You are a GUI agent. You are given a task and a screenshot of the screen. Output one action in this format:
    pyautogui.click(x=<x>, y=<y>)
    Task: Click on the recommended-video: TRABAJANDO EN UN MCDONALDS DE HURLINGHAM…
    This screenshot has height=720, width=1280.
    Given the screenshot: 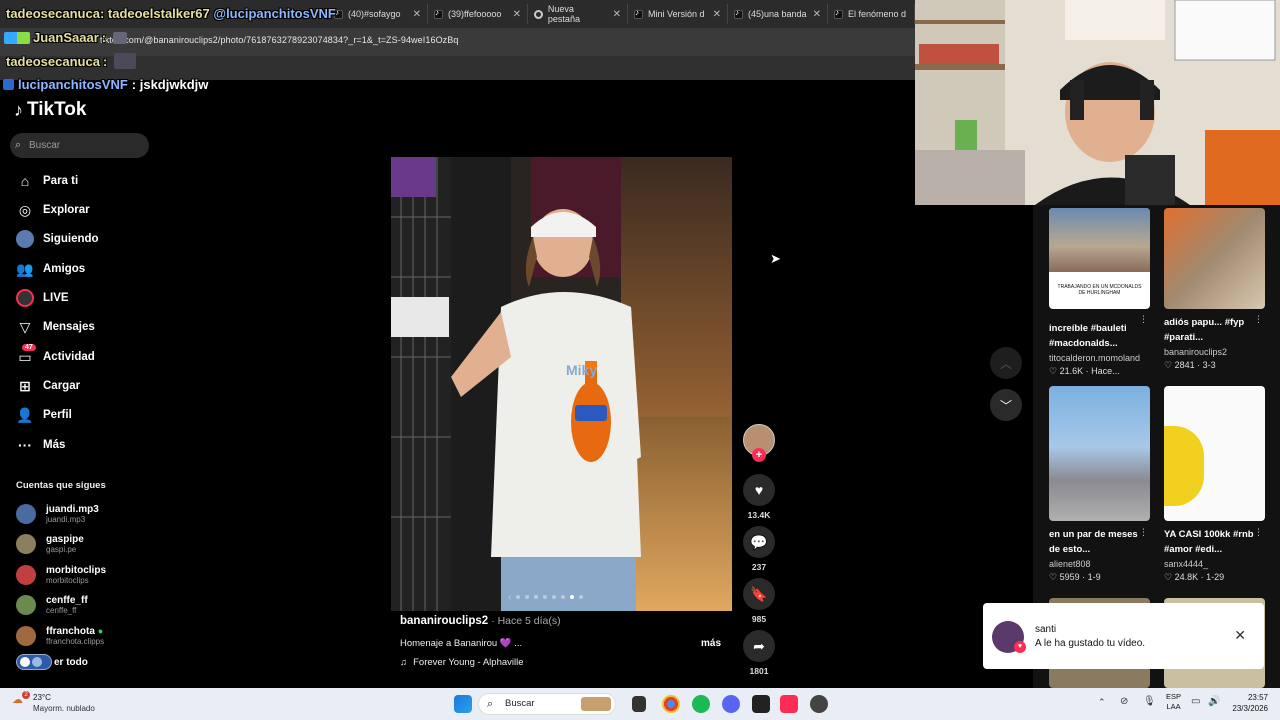 What is the action you would take?
    pyautogui.click(x=1099, y=292)
    